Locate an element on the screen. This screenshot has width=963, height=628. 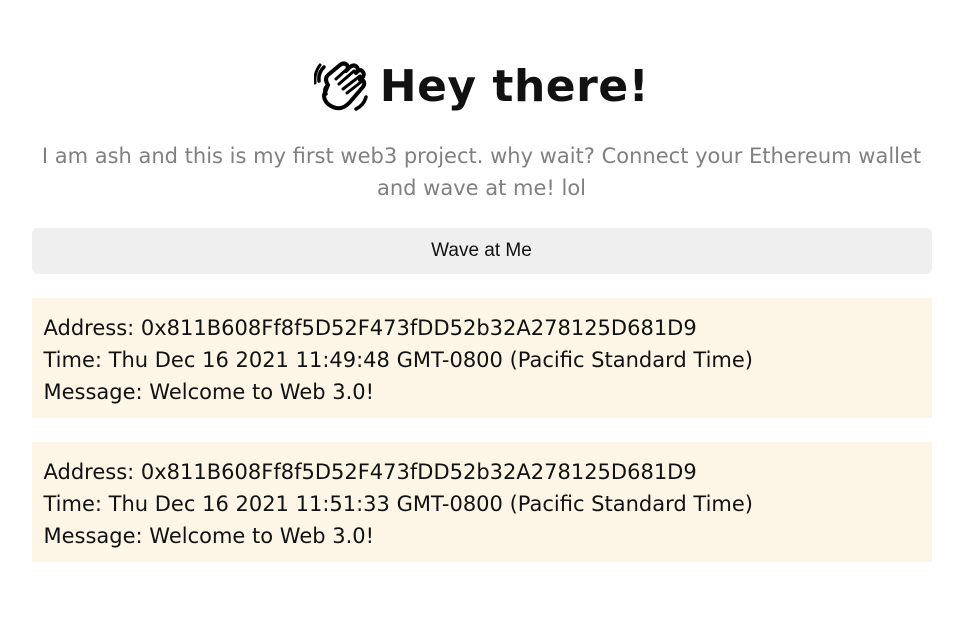
page-title: Hey there! is located at coordinates (514, 86).